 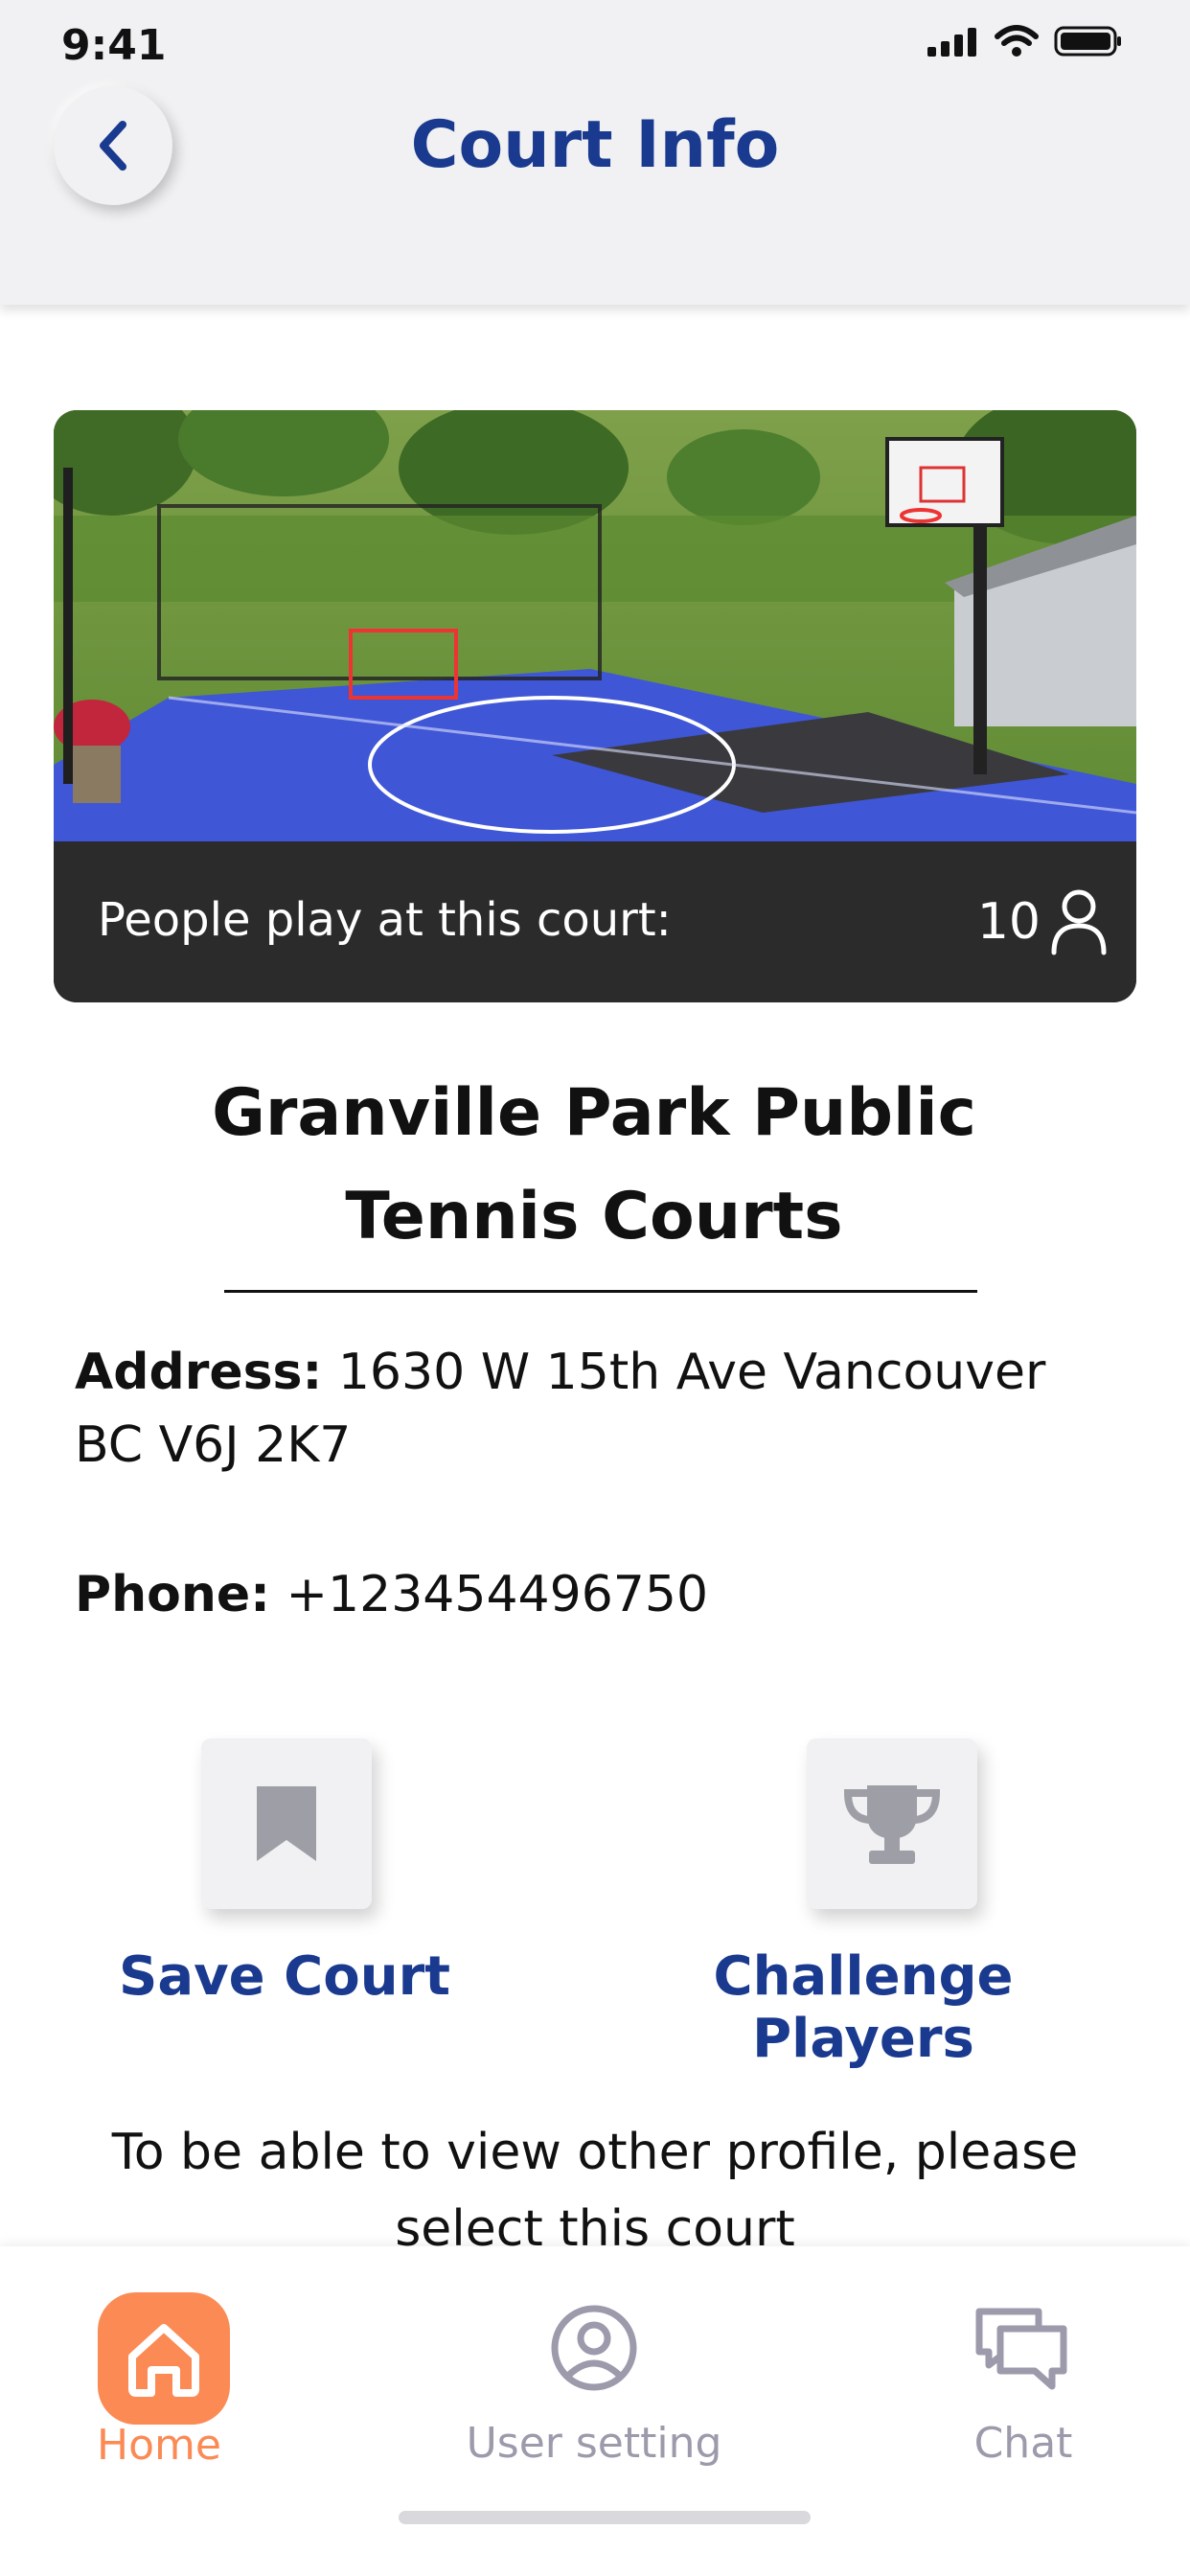 I want to click on phone-label: Phone:, so click(x=172, y=1594).